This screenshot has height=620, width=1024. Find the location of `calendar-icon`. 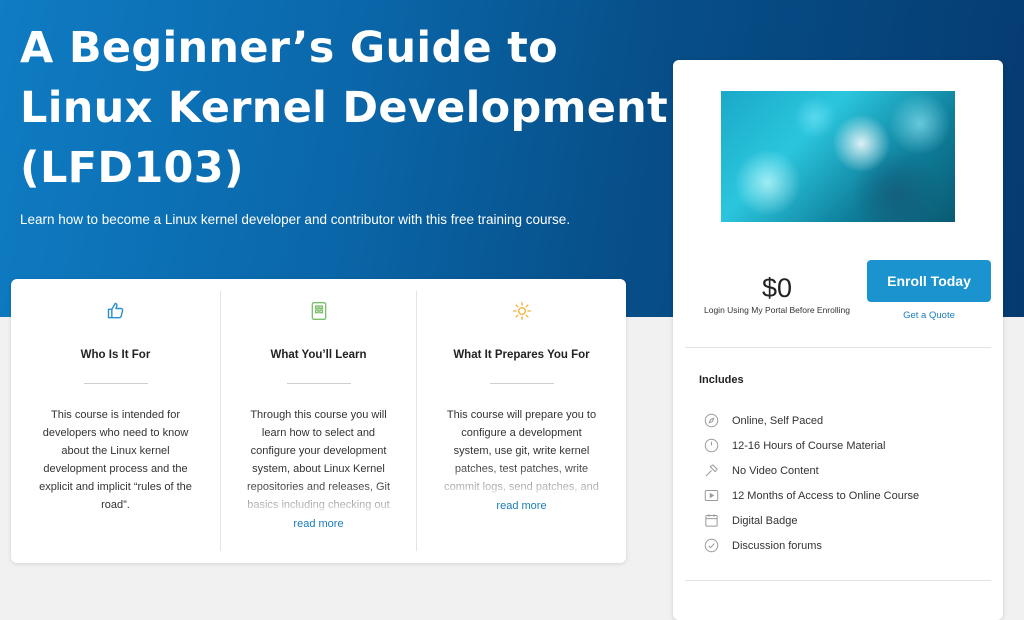

calendar-icon is located at coordinates (711, 521).